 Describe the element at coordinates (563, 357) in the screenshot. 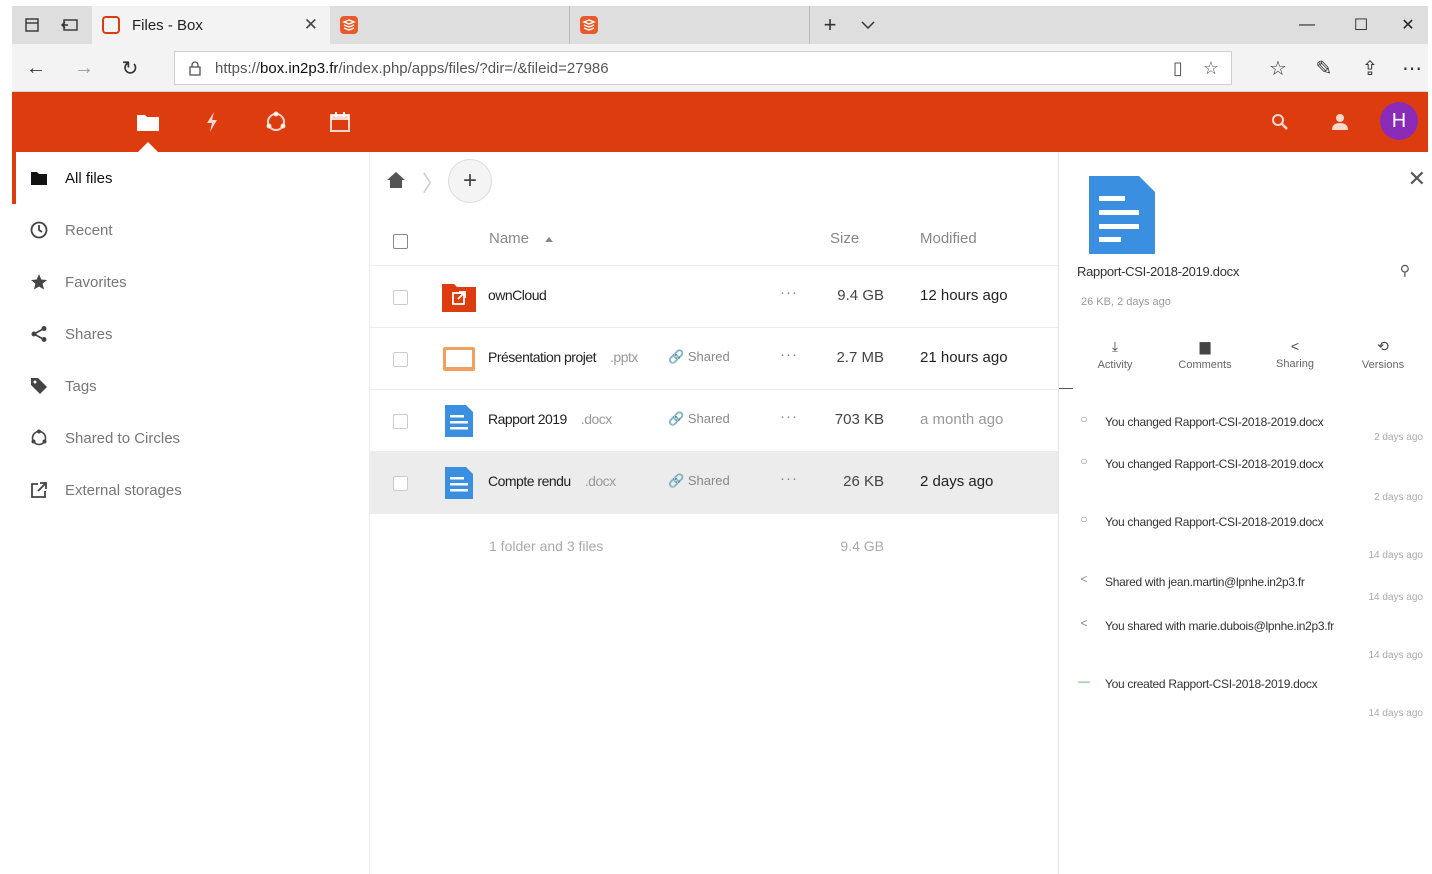

I see `file-name: Présentation projet .pptx` at that location.